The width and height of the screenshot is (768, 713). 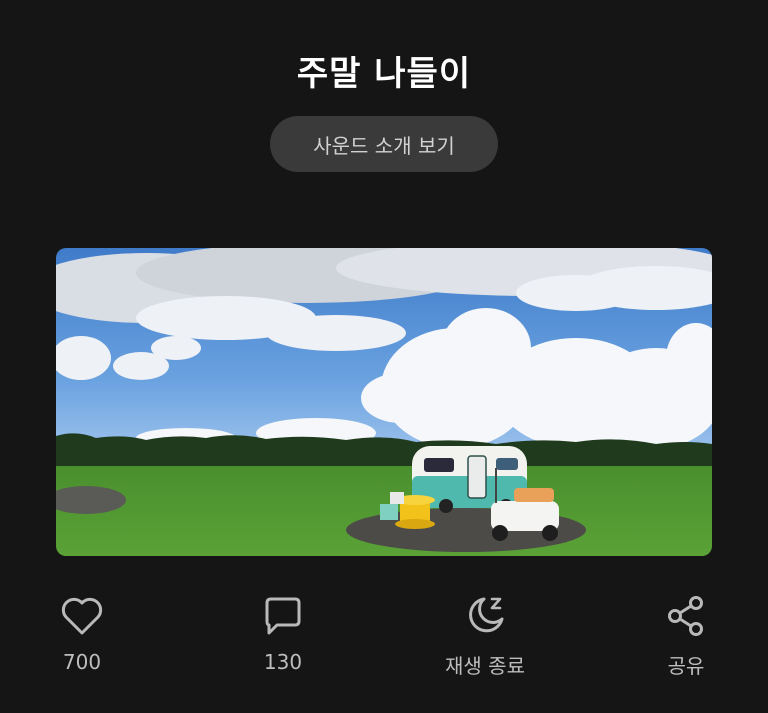 I want to click on sound-intro-button: 사운드 소개 보기, so click(x=384, y=144).